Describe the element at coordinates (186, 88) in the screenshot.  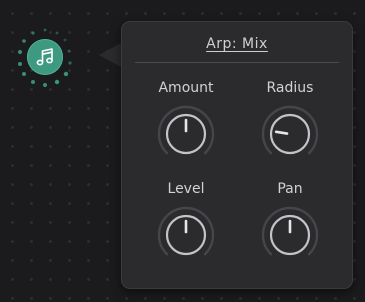
I see `knob-label-amount: Amount` at that location.